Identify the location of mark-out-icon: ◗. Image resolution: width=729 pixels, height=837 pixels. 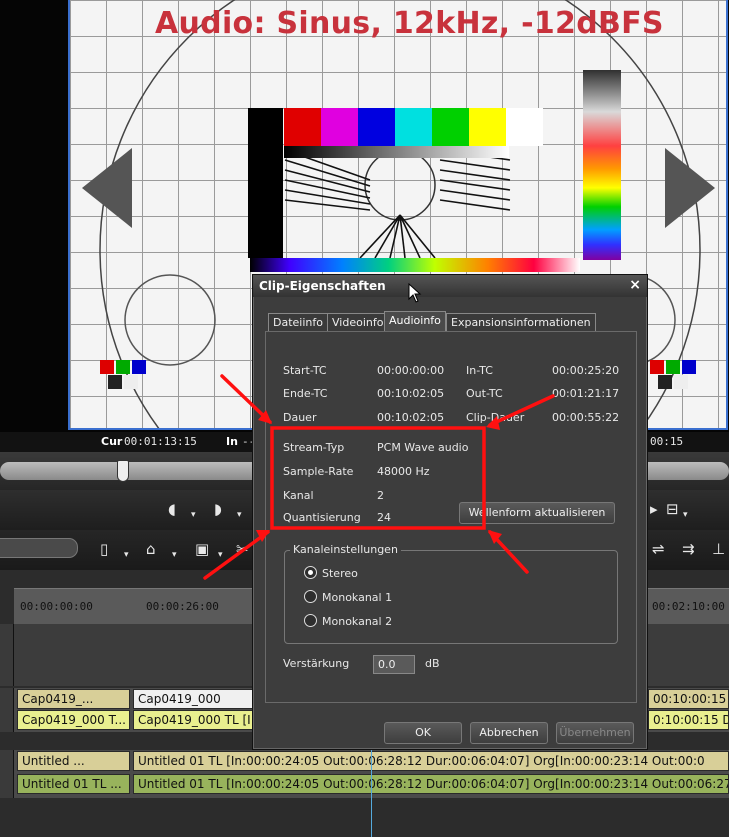
(218, 509).